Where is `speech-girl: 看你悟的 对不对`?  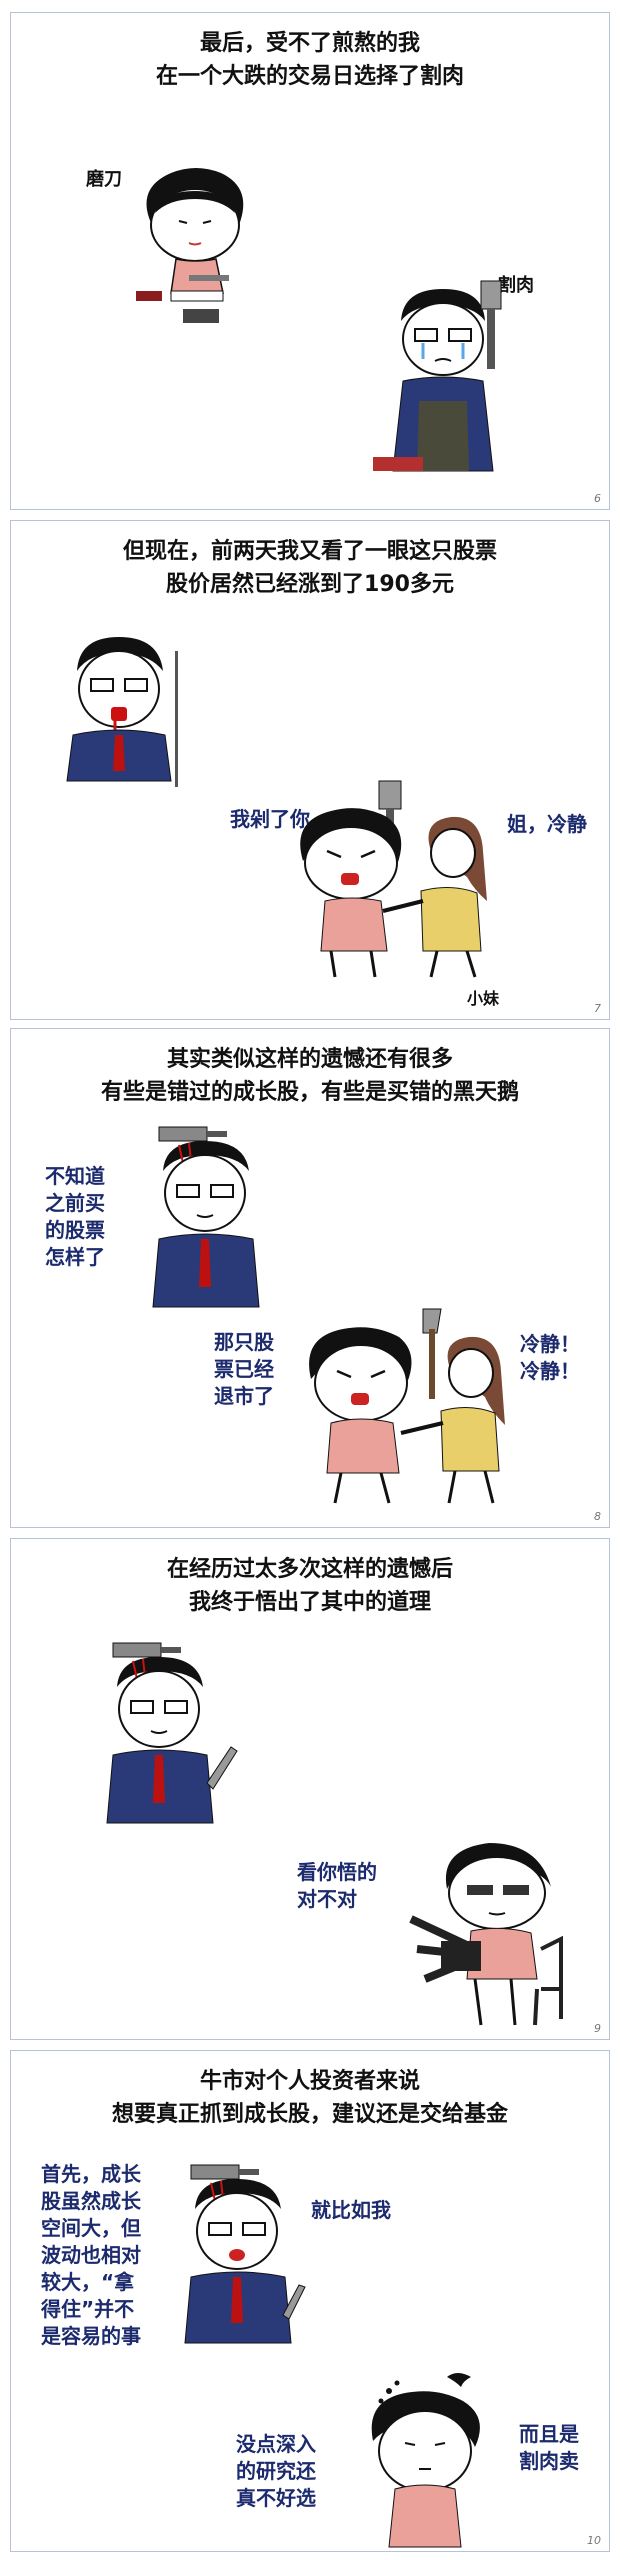 speech-girl: 看你悟的 对不对 is located at coordinates (337, 1885).